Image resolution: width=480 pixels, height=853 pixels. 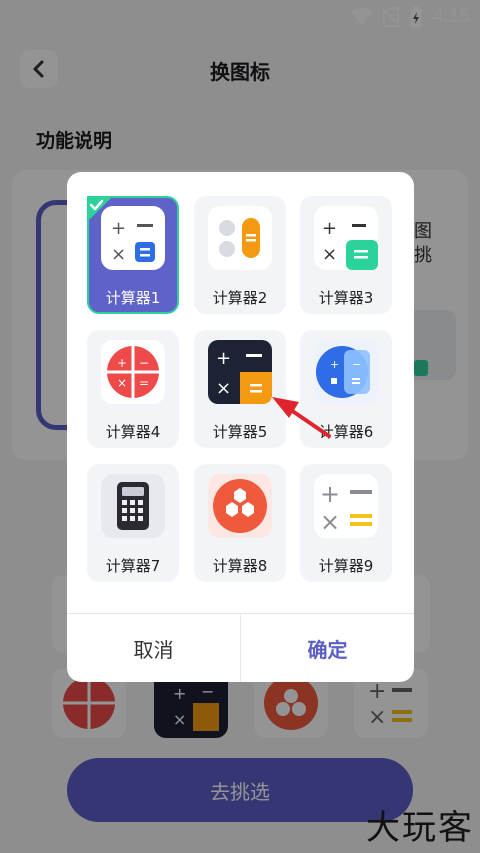 I want to click on confirm-button: 确定, so click(x=327, y=648).